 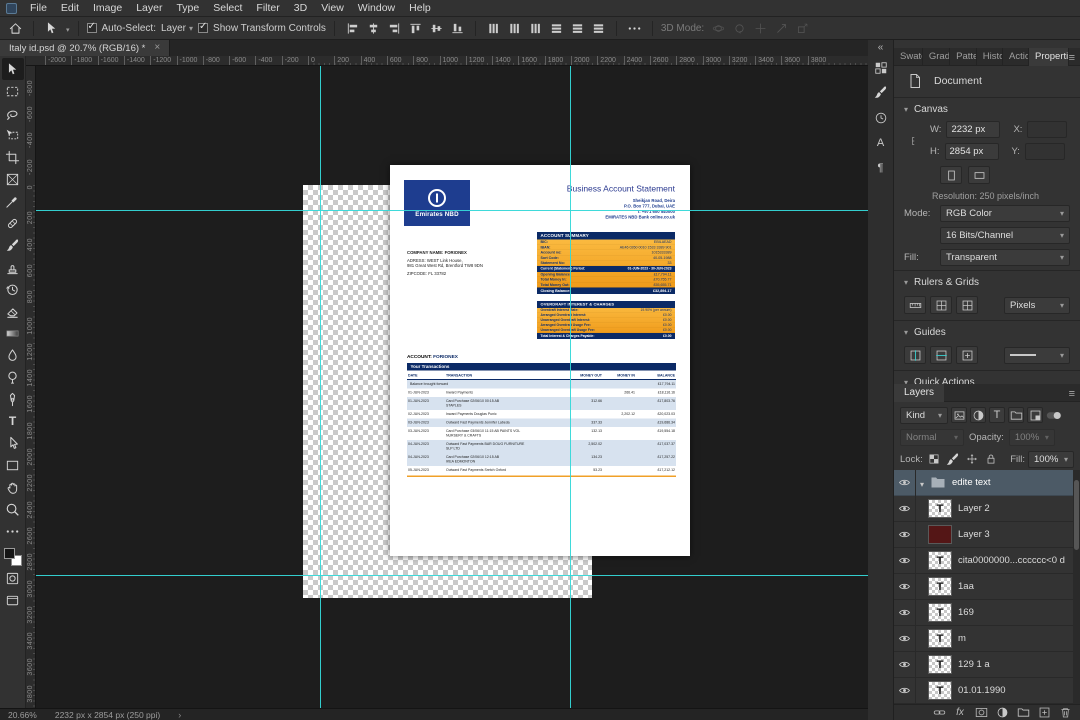 I want to click on scrollbar-thumb, so click(x=1076, y=515).